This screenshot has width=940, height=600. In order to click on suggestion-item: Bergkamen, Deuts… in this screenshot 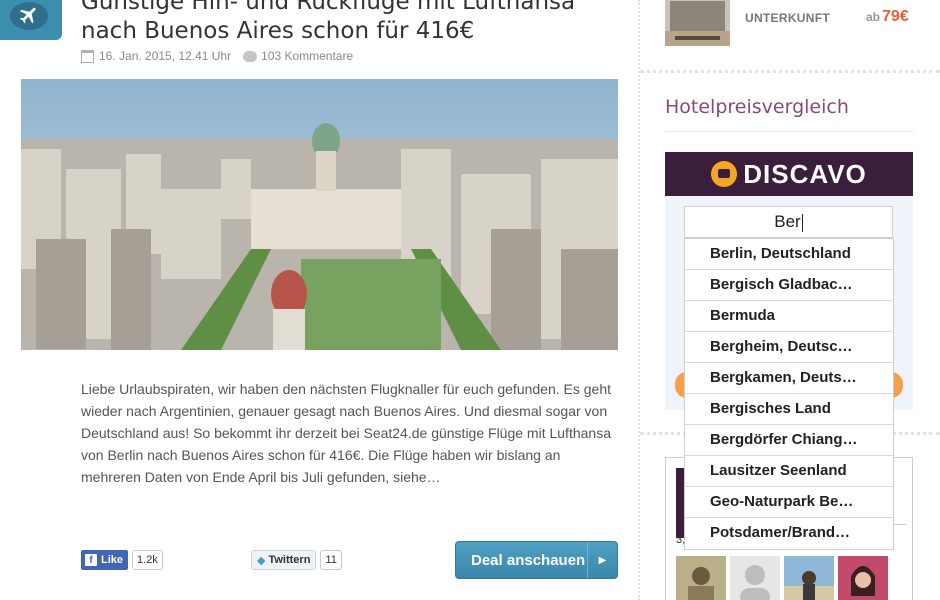, I will do `click(789, 378)`.